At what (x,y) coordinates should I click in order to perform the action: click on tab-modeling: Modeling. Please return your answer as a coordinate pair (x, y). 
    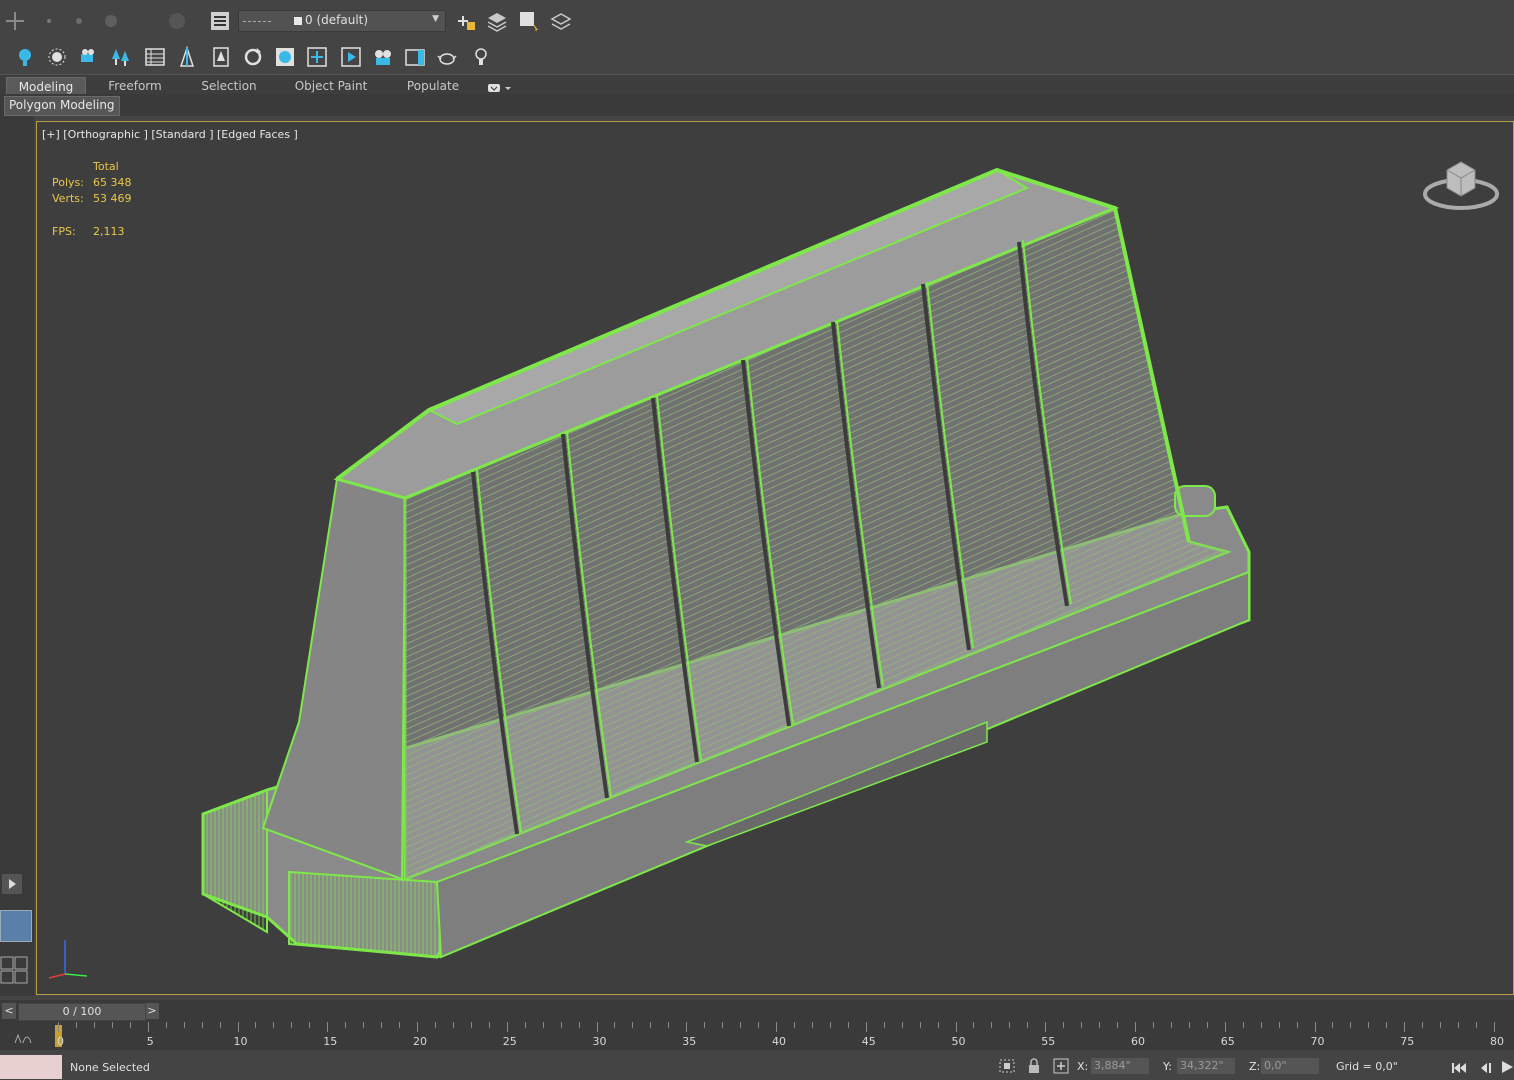
    Looking at the image, I should click on (46, 86).